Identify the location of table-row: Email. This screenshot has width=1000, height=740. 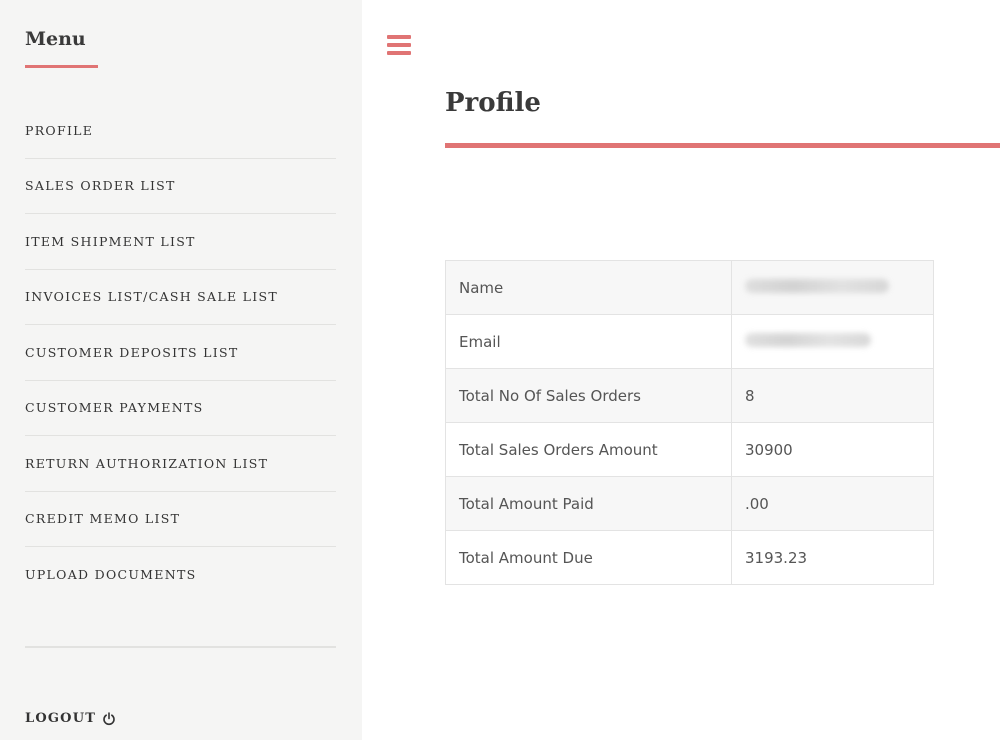
(689, 341).